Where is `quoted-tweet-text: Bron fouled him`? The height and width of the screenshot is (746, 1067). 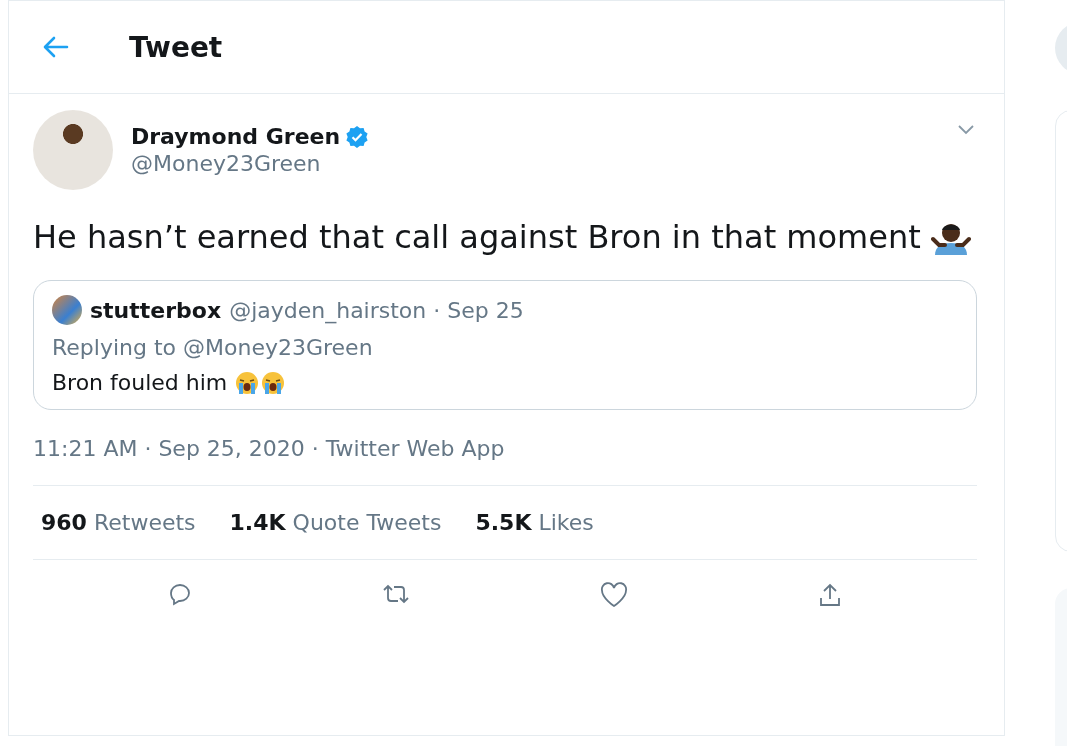 quoted-tweet-text: Bron fouled him is located at coordinates (140, 382).